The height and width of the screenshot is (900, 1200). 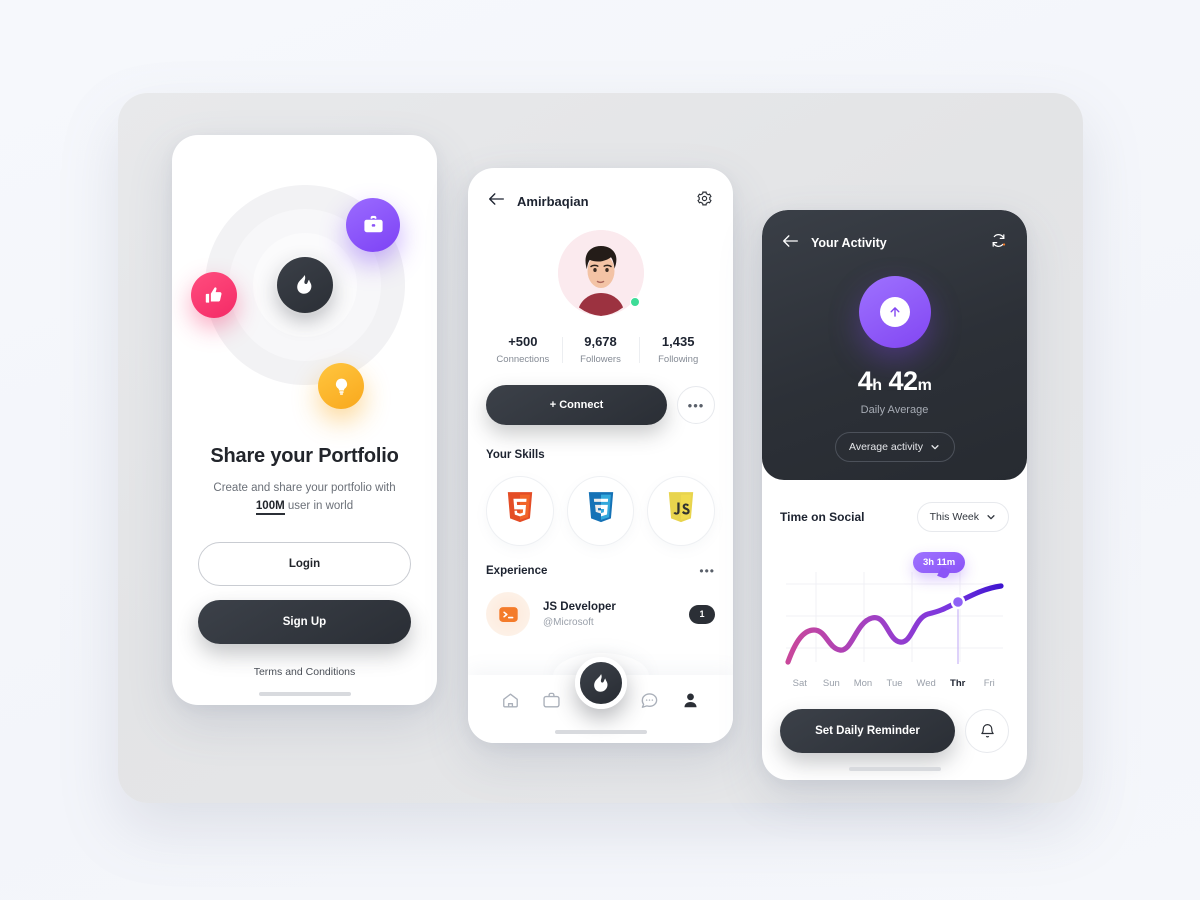 I want to click on chart-header: Time on Social This Week, so click(x=894, y=517).